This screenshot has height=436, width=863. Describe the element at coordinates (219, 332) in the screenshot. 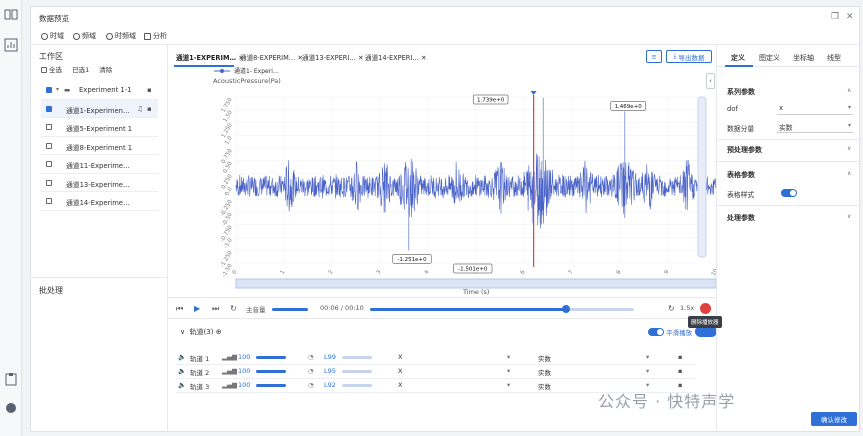

I see `add-track-icon: ⊕` at that location.